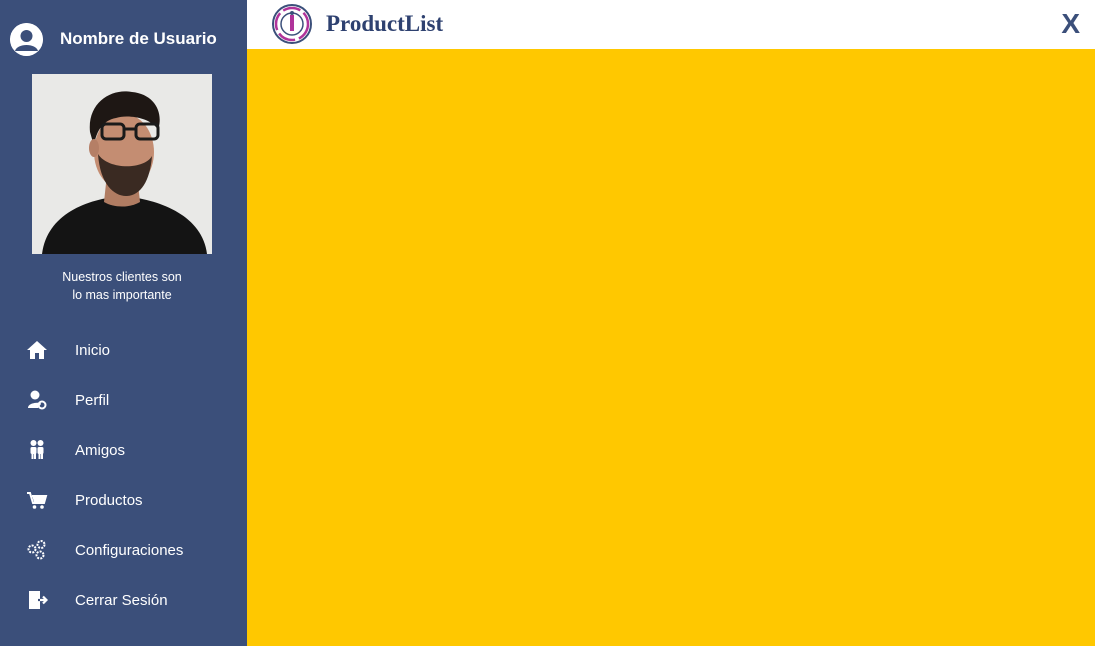 The image size is (1095, 646). What do you see at coordinates (122, 164) in the screenshot?
I see `profile-photo` at bounding box center [122, 164].